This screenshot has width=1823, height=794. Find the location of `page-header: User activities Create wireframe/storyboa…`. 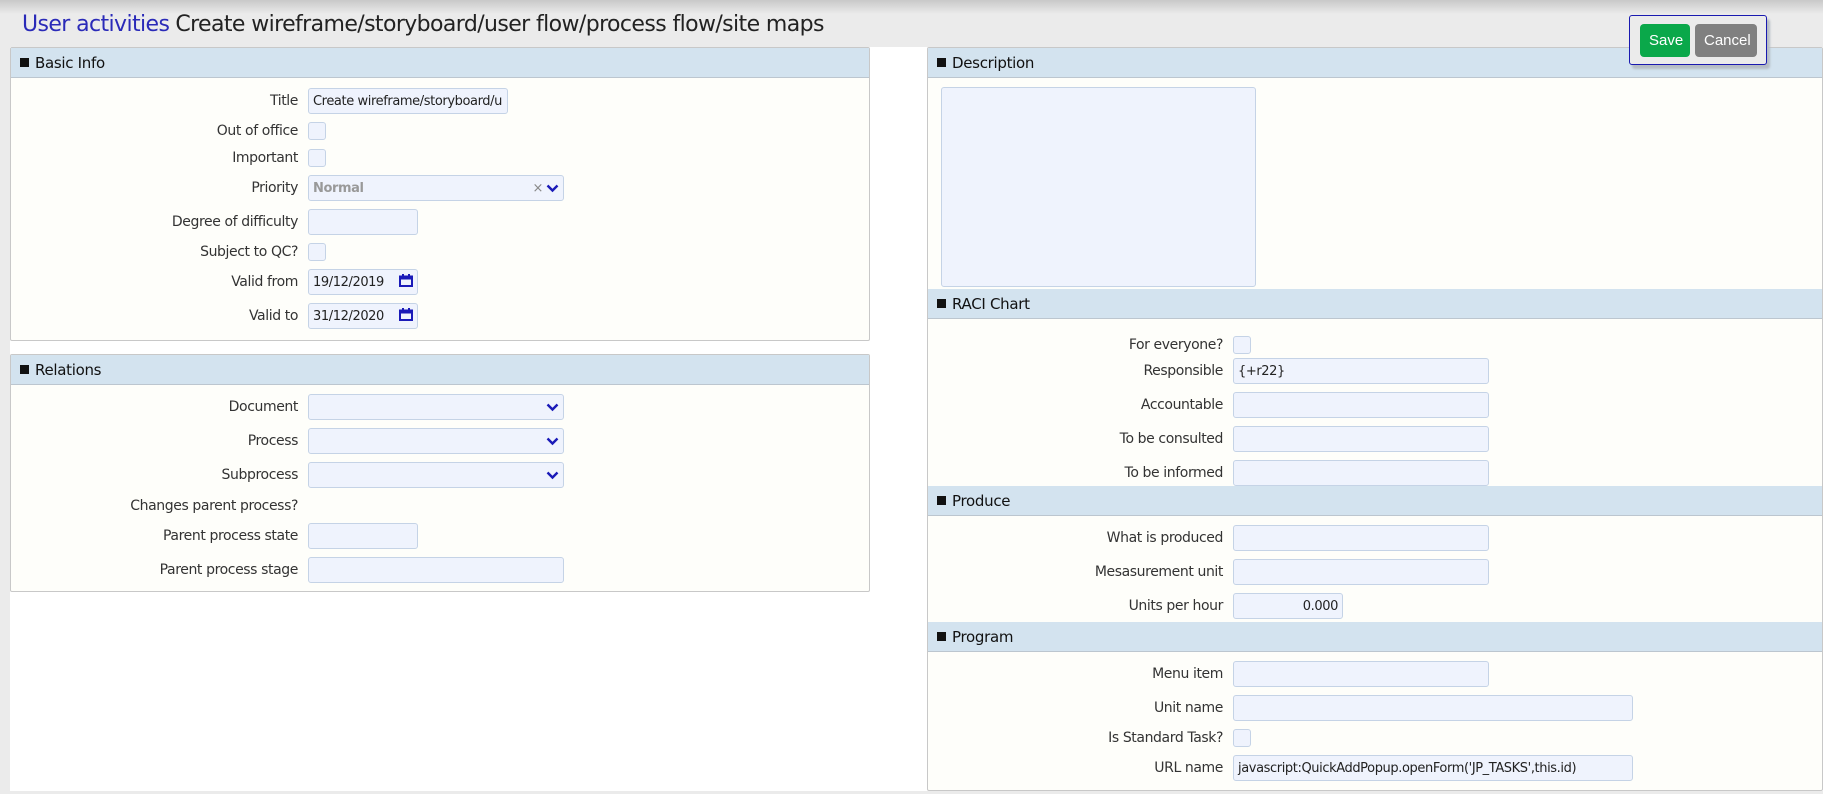

page-header: User activities Create wireframe/storyboa… is located at coordinates (423, 24).